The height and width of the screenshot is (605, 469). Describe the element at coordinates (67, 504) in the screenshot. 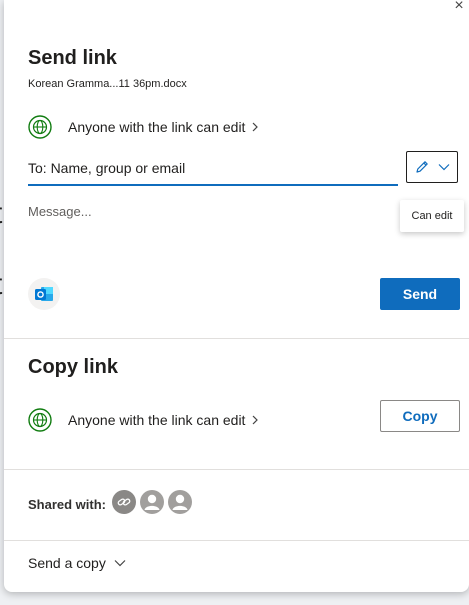

I see `shared-with-label: Shared with:` at that location.